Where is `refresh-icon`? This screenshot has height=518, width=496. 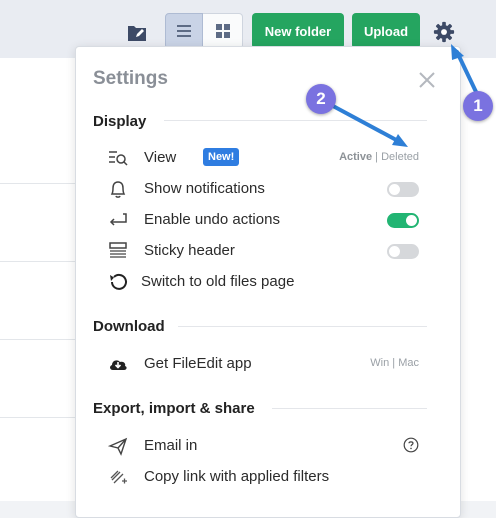
refresh-icon is located at coordinates (118, 282).